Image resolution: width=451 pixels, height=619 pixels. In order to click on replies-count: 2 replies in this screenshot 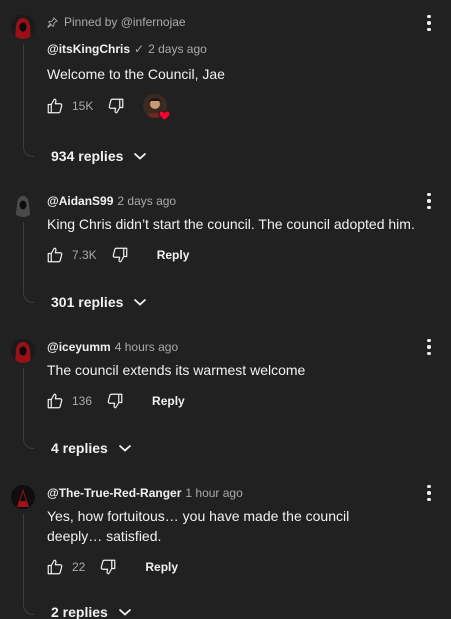, I will do `click(79, 611)`.